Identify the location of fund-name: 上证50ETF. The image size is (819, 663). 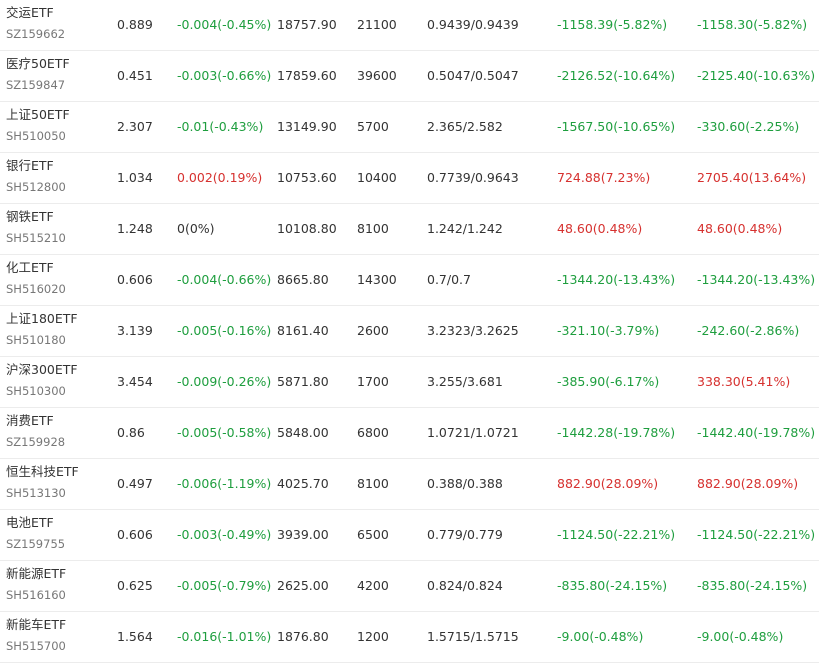
(38, 115).